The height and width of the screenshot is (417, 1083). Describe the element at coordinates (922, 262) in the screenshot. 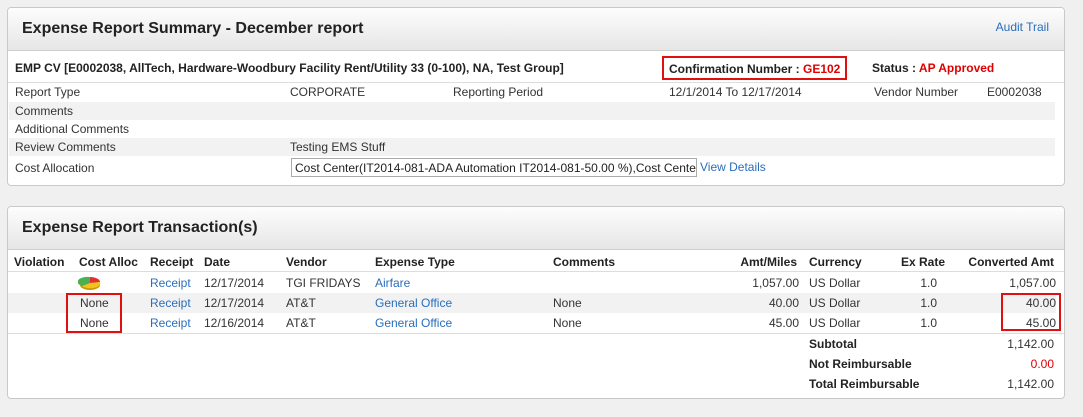

I see `col-ex-rate: Ex Rate` at that location.